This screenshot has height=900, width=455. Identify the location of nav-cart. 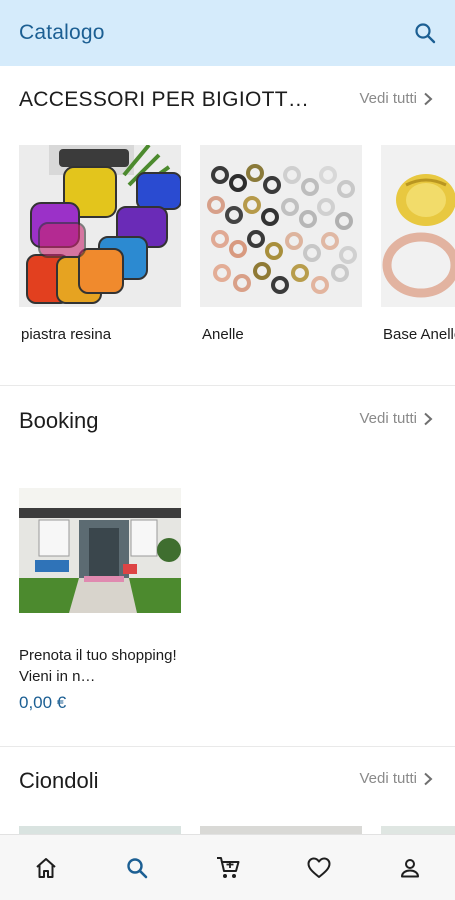
(228, 868).